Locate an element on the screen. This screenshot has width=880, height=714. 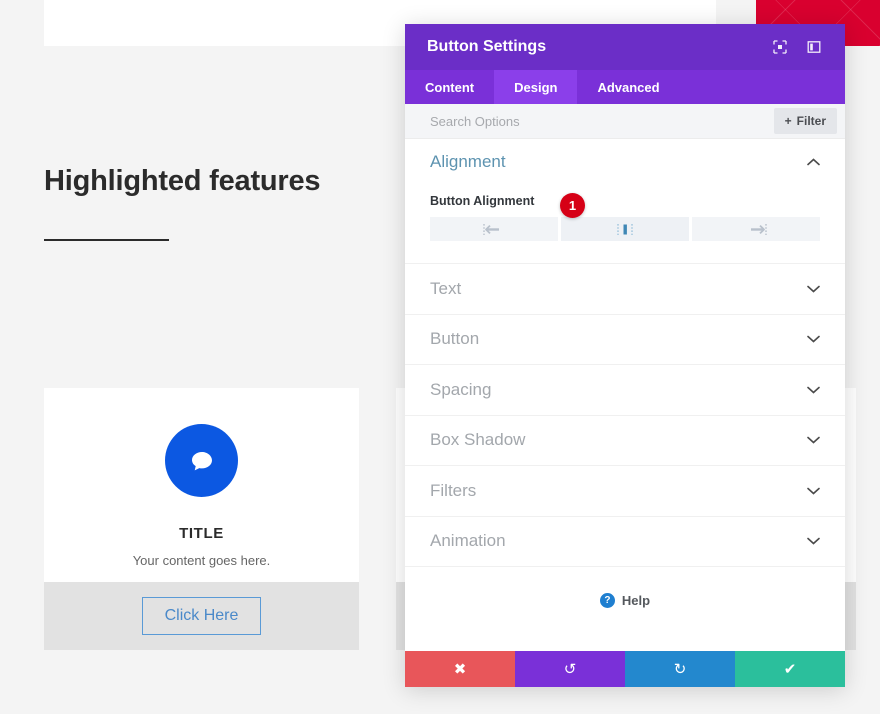
section-text: Text is located at coordinates (625, 288).